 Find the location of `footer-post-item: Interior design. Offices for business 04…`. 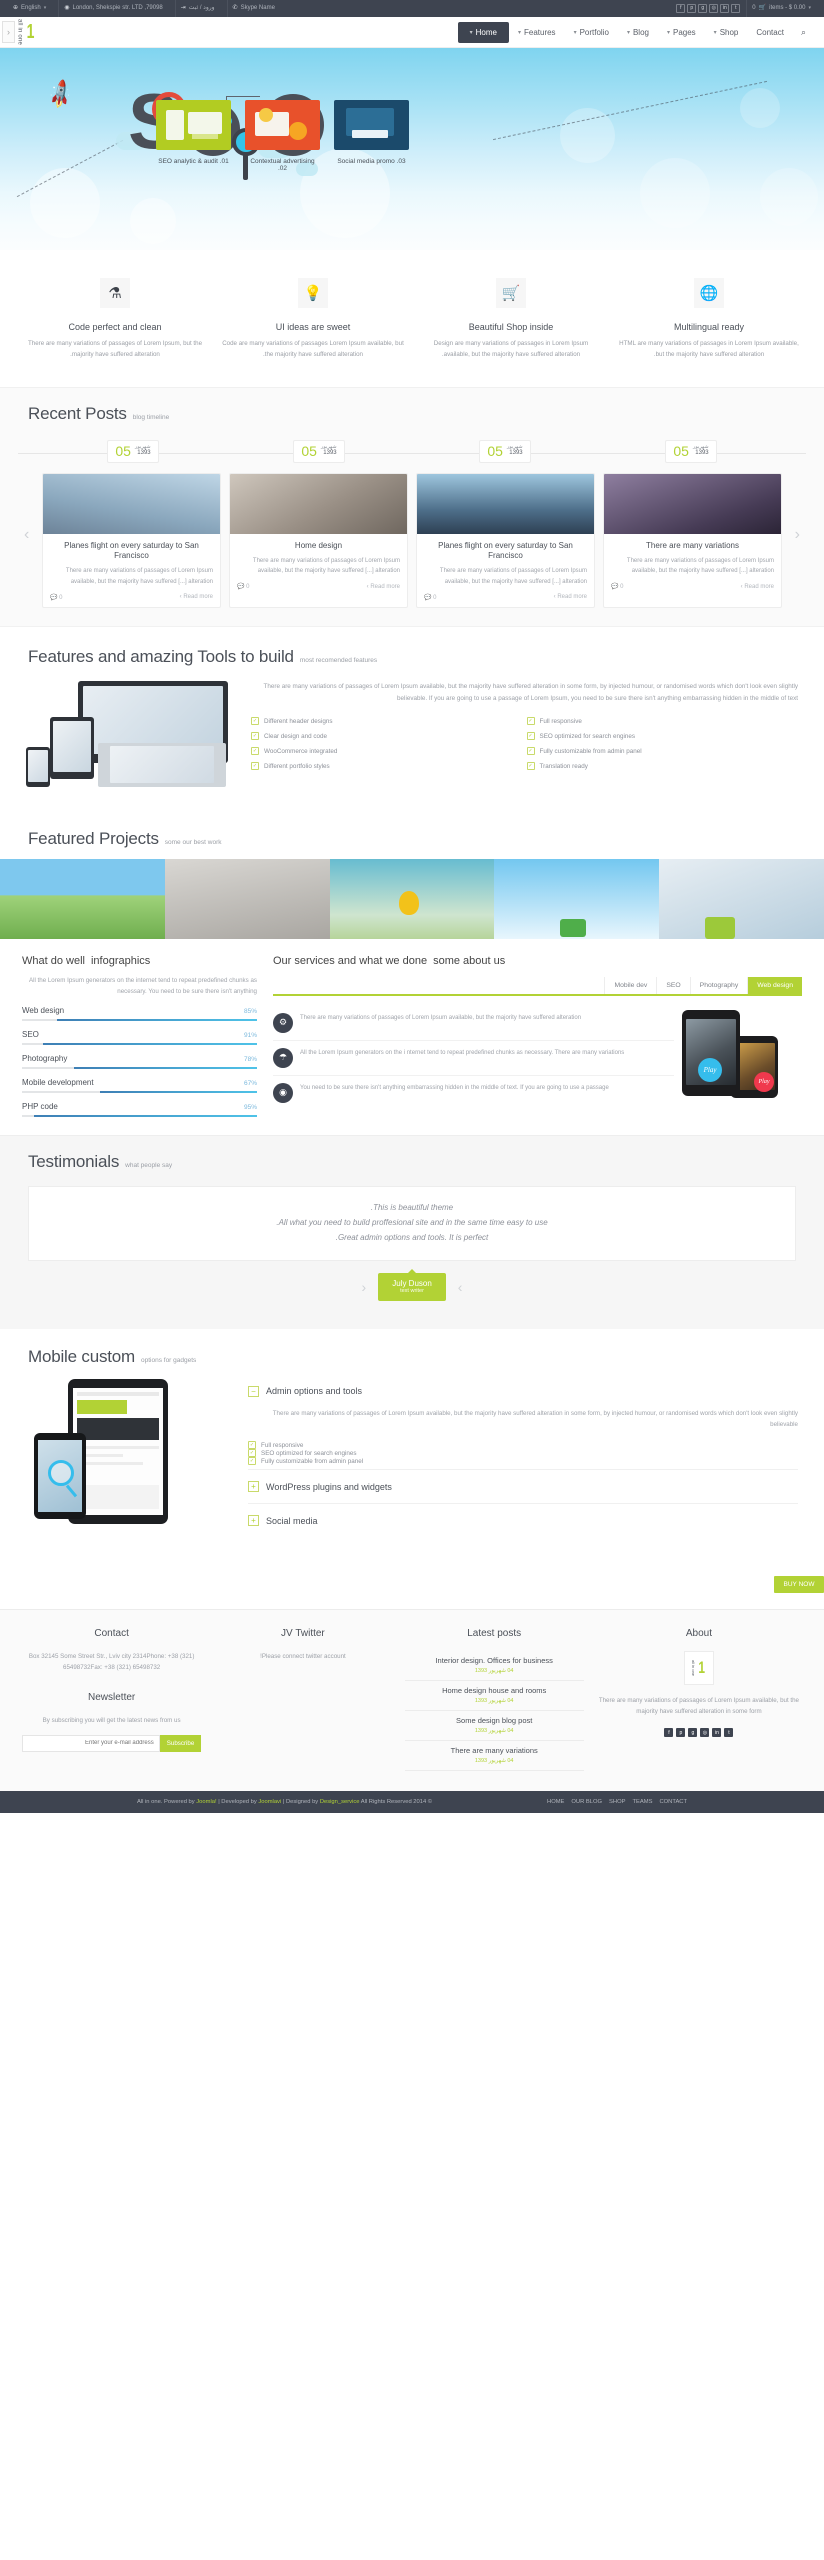

footer-post-item: Interior design. Offices for business 04… is located at coordinates (494, 1666).